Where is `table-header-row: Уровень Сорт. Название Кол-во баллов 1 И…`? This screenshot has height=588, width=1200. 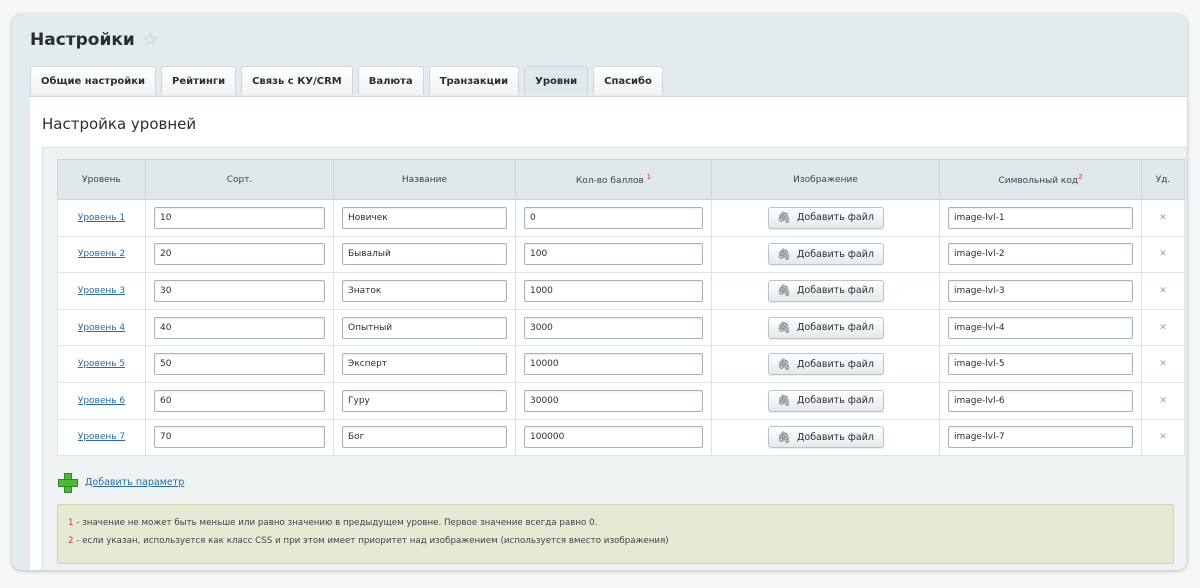 table-header-row: Уровень Сорт. Название Кол-во баллов 1 И… is located at coordinates (621, 179).